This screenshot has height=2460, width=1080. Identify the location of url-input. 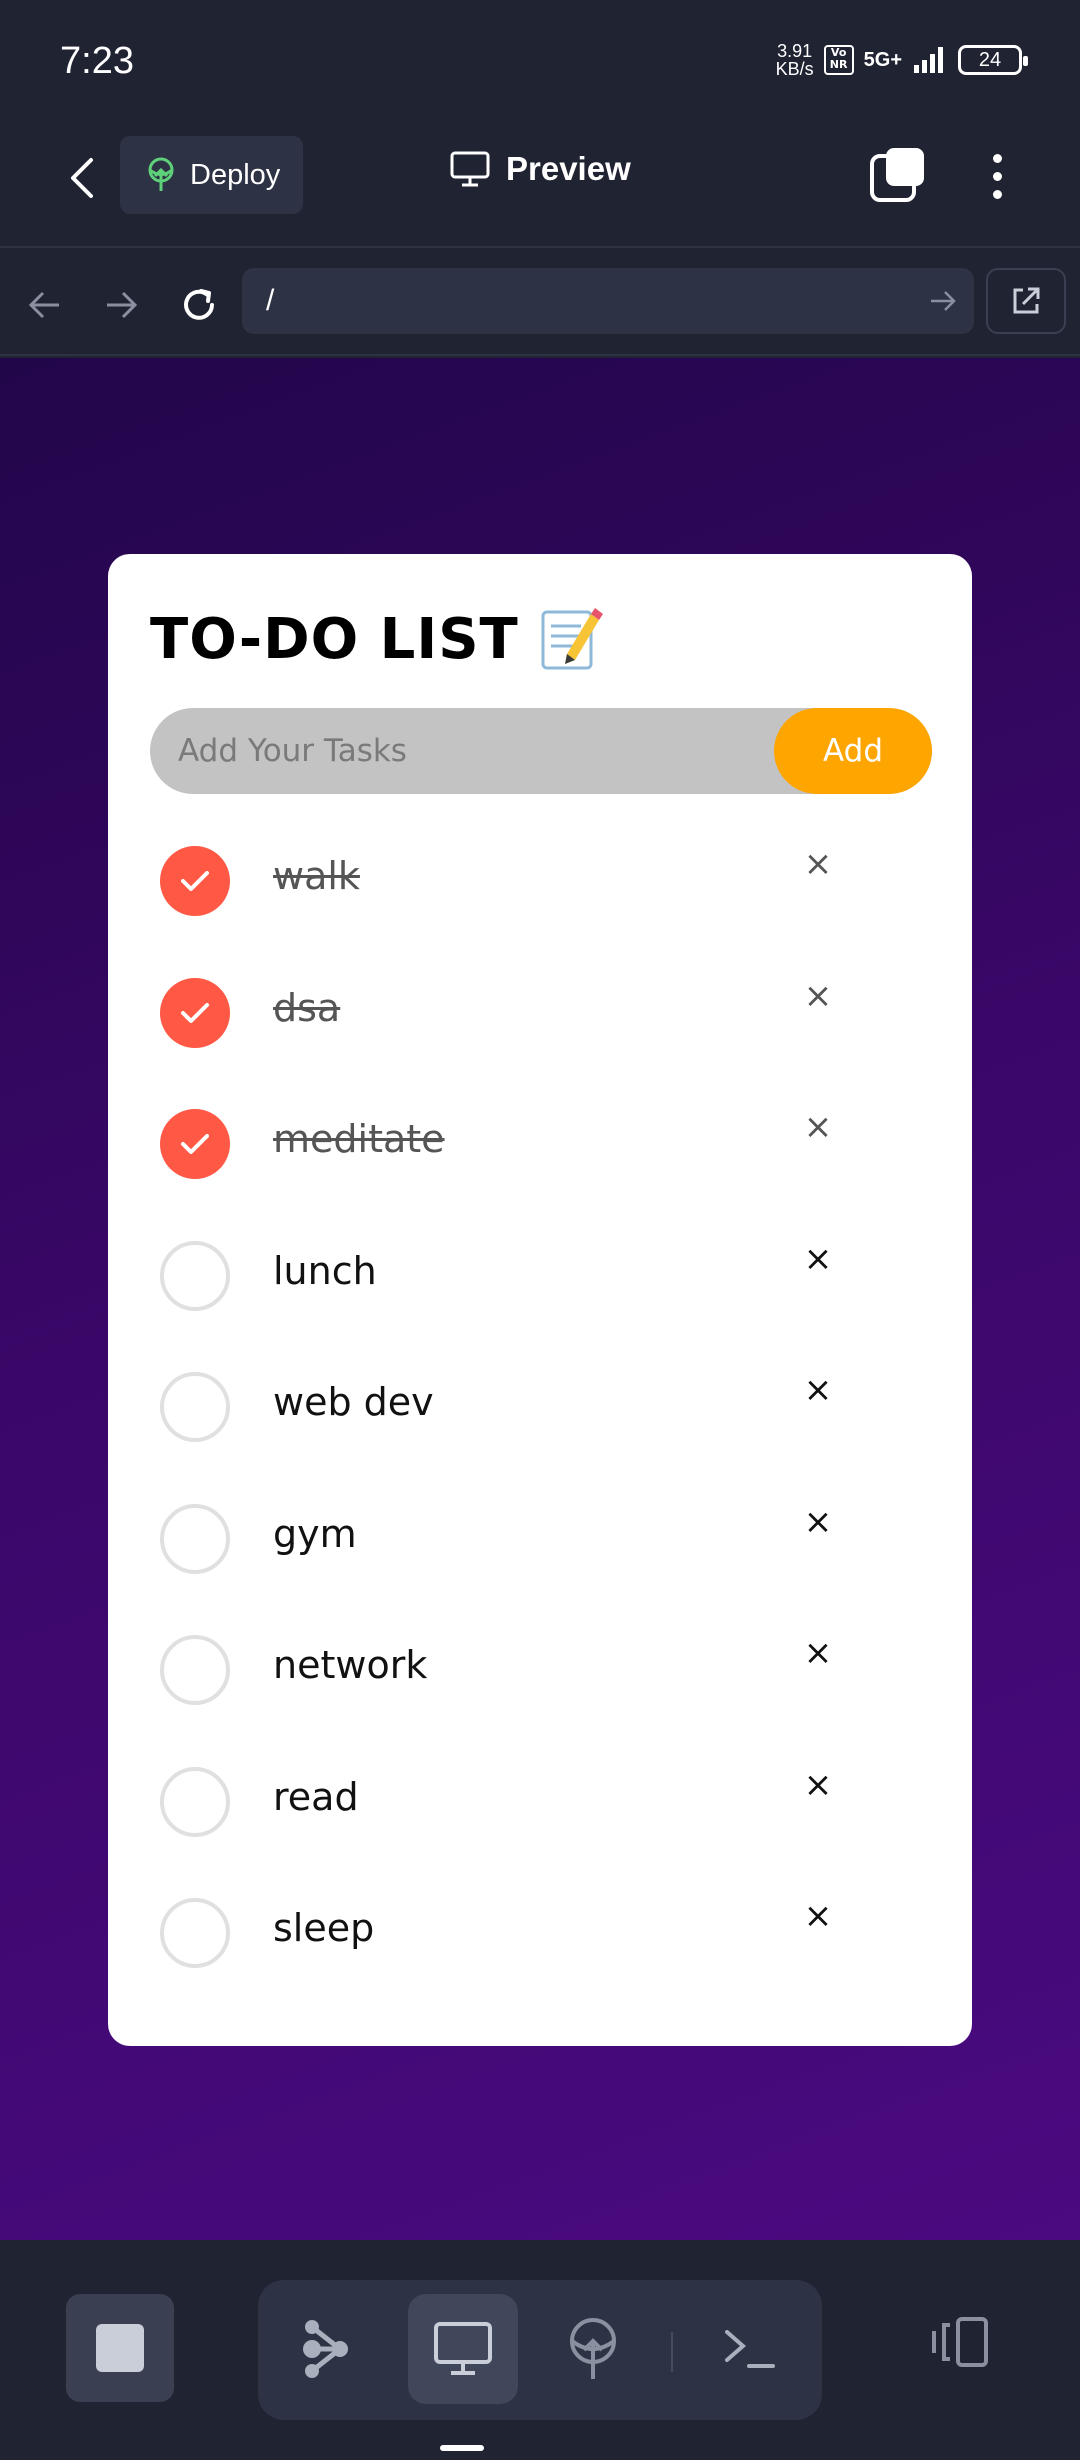
(576, 301).